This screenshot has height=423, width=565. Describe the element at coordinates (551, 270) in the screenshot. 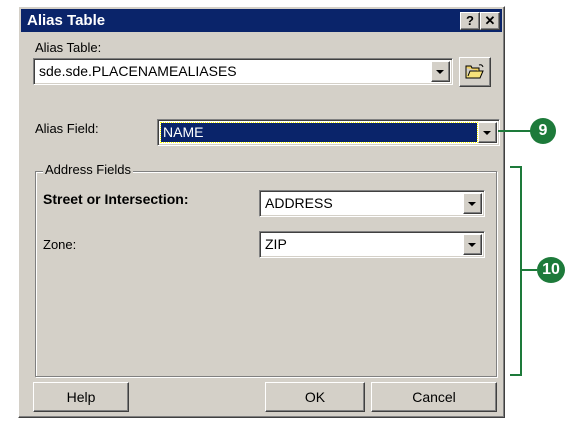

I see `callout-badge-10: 10` at that location.